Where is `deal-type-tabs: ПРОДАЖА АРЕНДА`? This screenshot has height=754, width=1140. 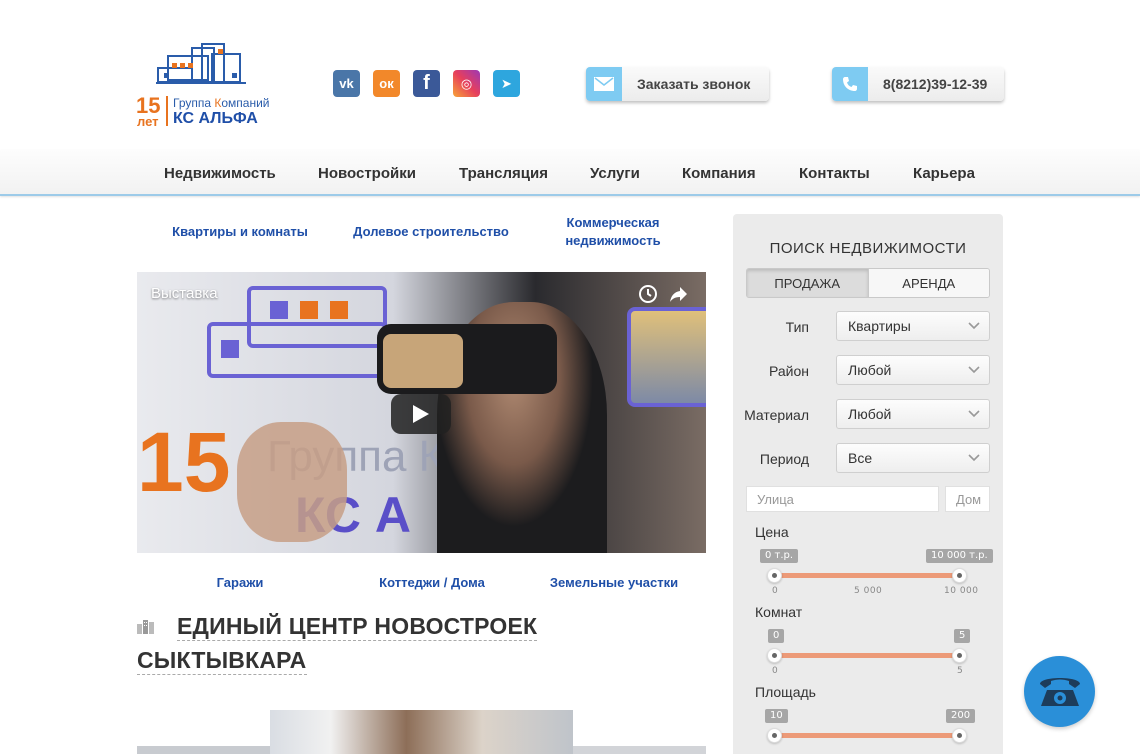 deal-type-tabs: ПРОДАЖА АРЕНДА is located at coordinates (868, 283).